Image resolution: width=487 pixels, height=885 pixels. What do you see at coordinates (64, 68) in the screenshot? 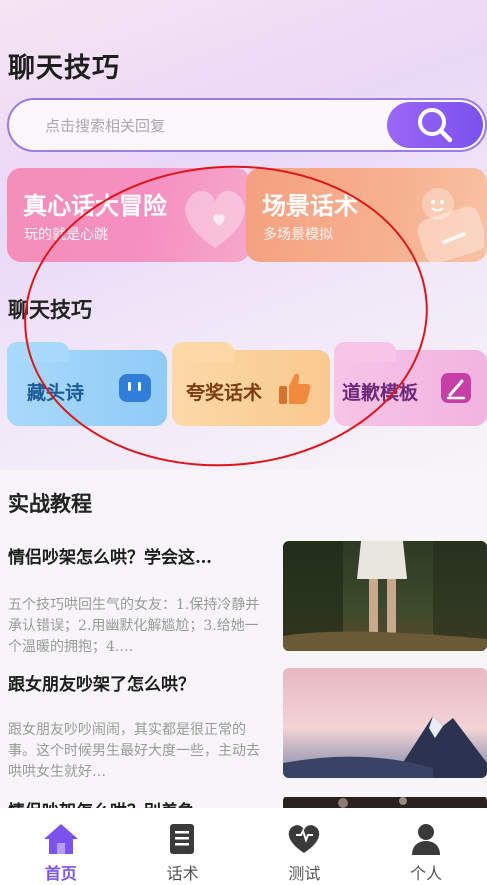
I see `page-title: 聊天技巧` at bounding box center [64, 68].